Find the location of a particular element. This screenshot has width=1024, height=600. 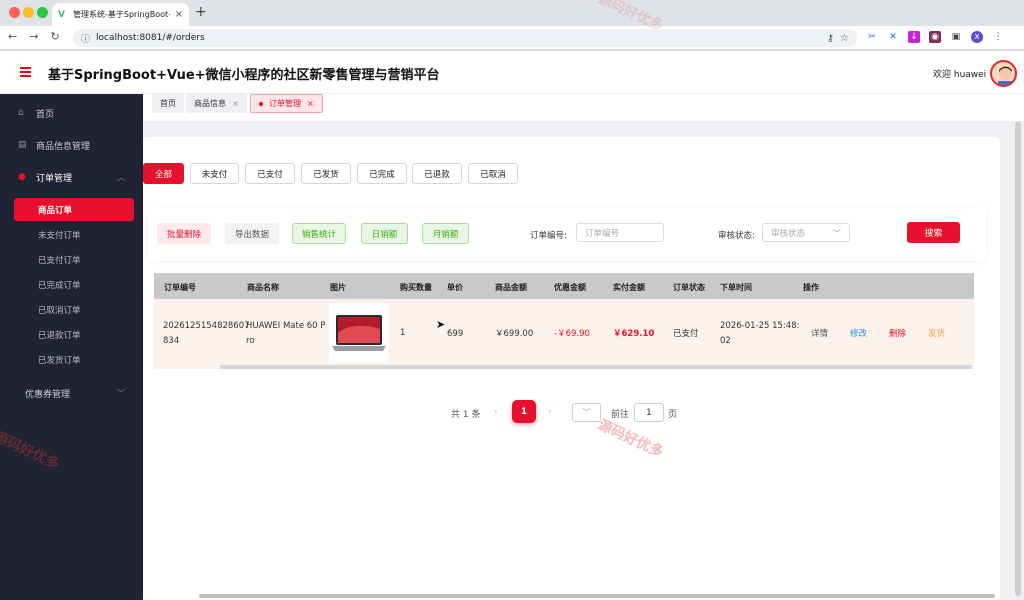

ship-link: 发货 is located at coordinates (936, 334).